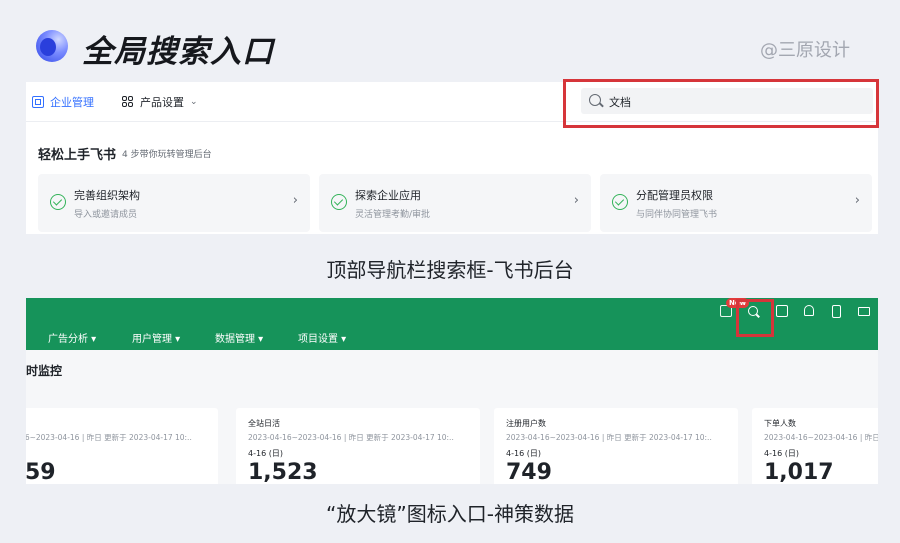  What do you see at coordinates (107, 195) in the screenshot?
I see `card-title: 完善组织架构` at bounding box center [107, 195].